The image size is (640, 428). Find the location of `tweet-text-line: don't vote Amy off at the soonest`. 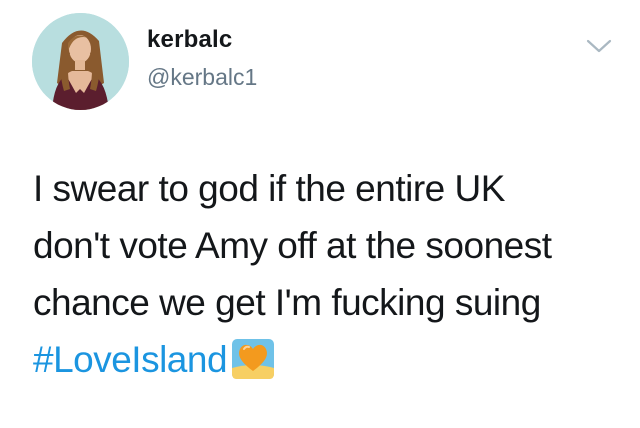

tweet-text-line: don't vote Amy off at the soonest is located at coordinates (292, 245).